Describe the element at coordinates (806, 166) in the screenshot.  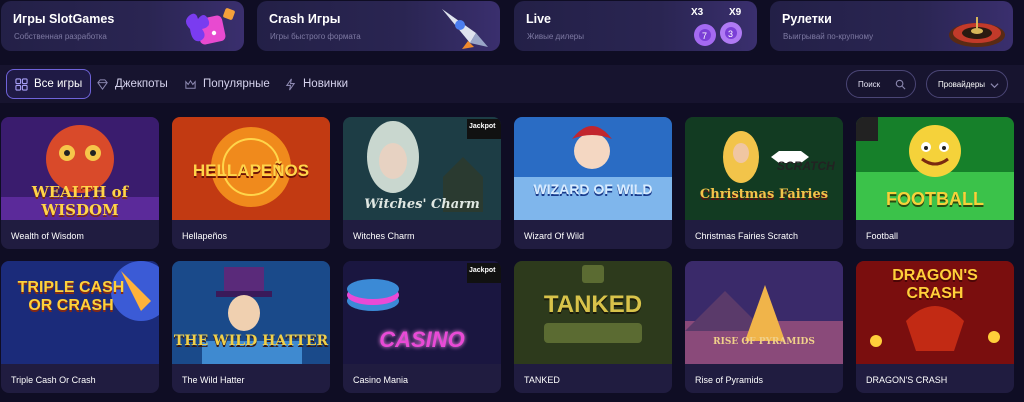
I see `scratch-badge: SCRATCH` at that location.